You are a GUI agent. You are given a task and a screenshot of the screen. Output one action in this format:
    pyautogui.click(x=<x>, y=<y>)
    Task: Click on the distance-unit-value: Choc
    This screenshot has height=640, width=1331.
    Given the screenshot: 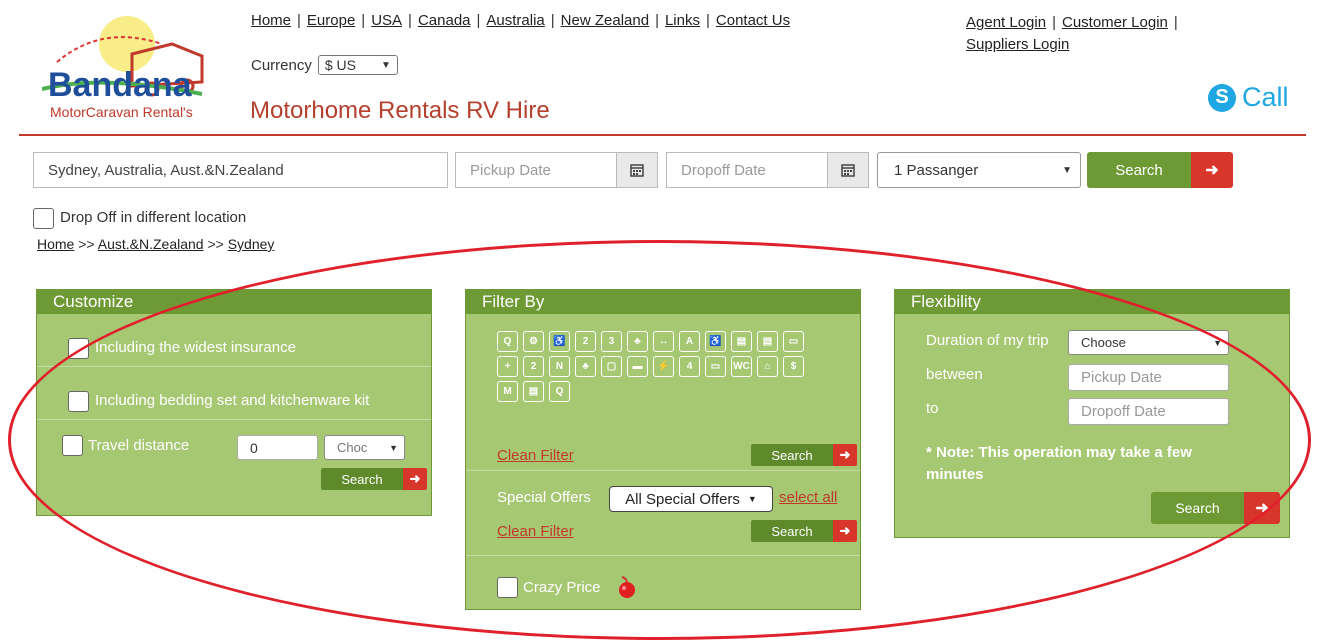 What is the action you would take?
    pyautogui.click(x=352, y=447)
    